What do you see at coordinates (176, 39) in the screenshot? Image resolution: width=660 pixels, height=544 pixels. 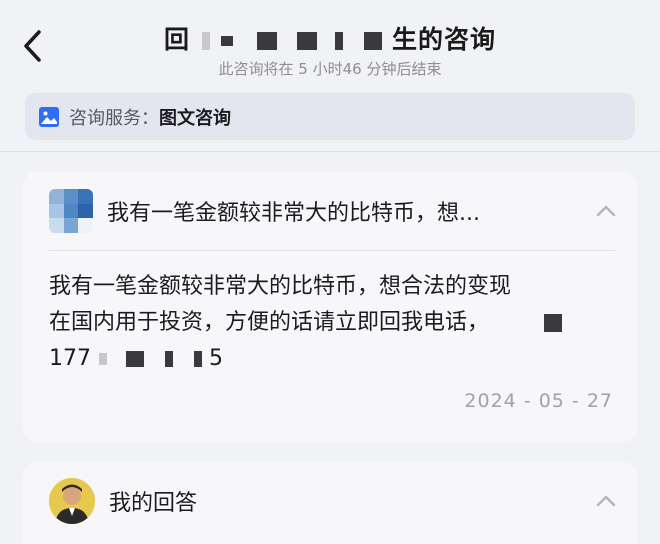 I see `title-prefix: 回` at bounding box center [176, 39].